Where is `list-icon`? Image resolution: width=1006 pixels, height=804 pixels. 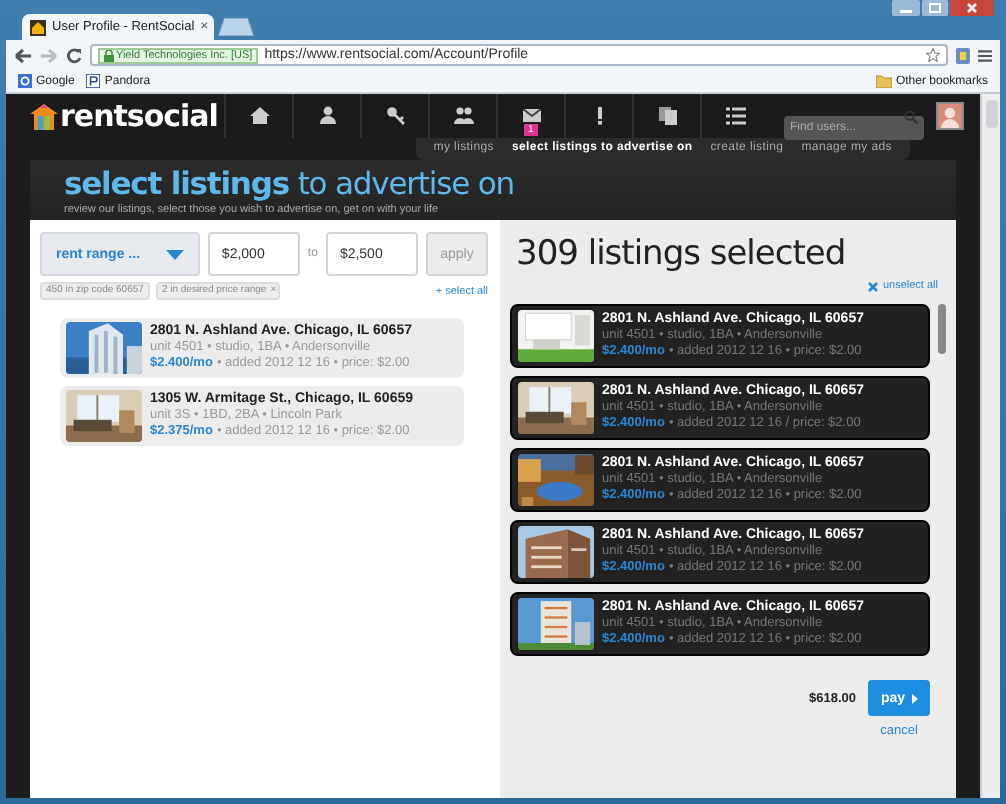
list-icon is located at coordinates (735, 116).